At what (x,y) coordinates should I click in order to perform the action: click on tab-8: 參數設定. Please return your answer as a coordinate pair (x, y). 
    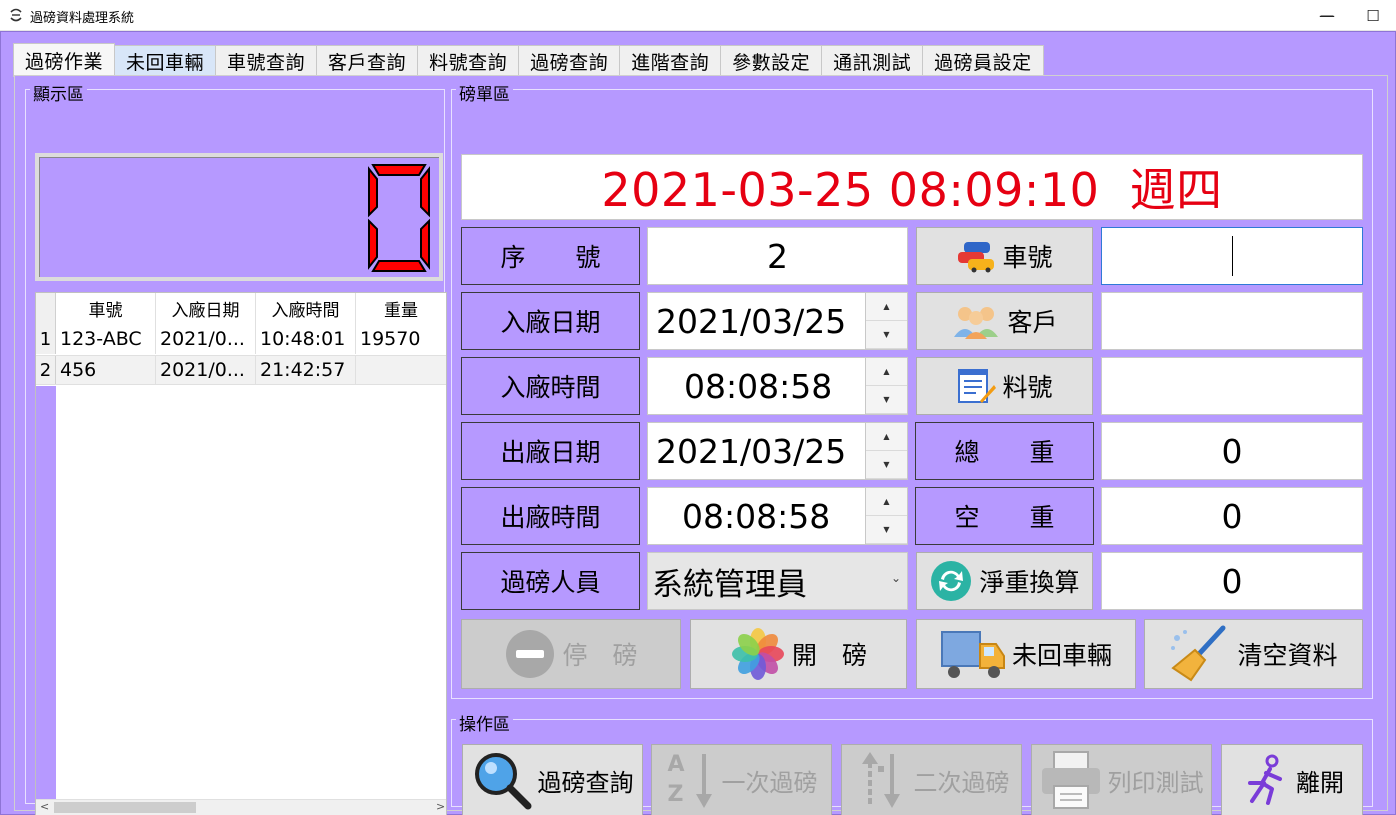
    Looking at the image, I should click on (772, 61).